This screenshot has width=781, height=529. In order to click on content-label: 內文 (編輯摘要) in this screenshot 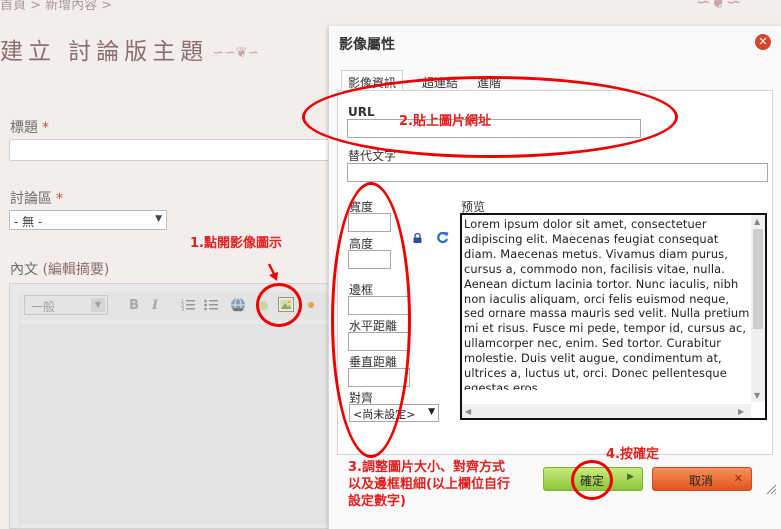, I will do `click(59, 269)`.